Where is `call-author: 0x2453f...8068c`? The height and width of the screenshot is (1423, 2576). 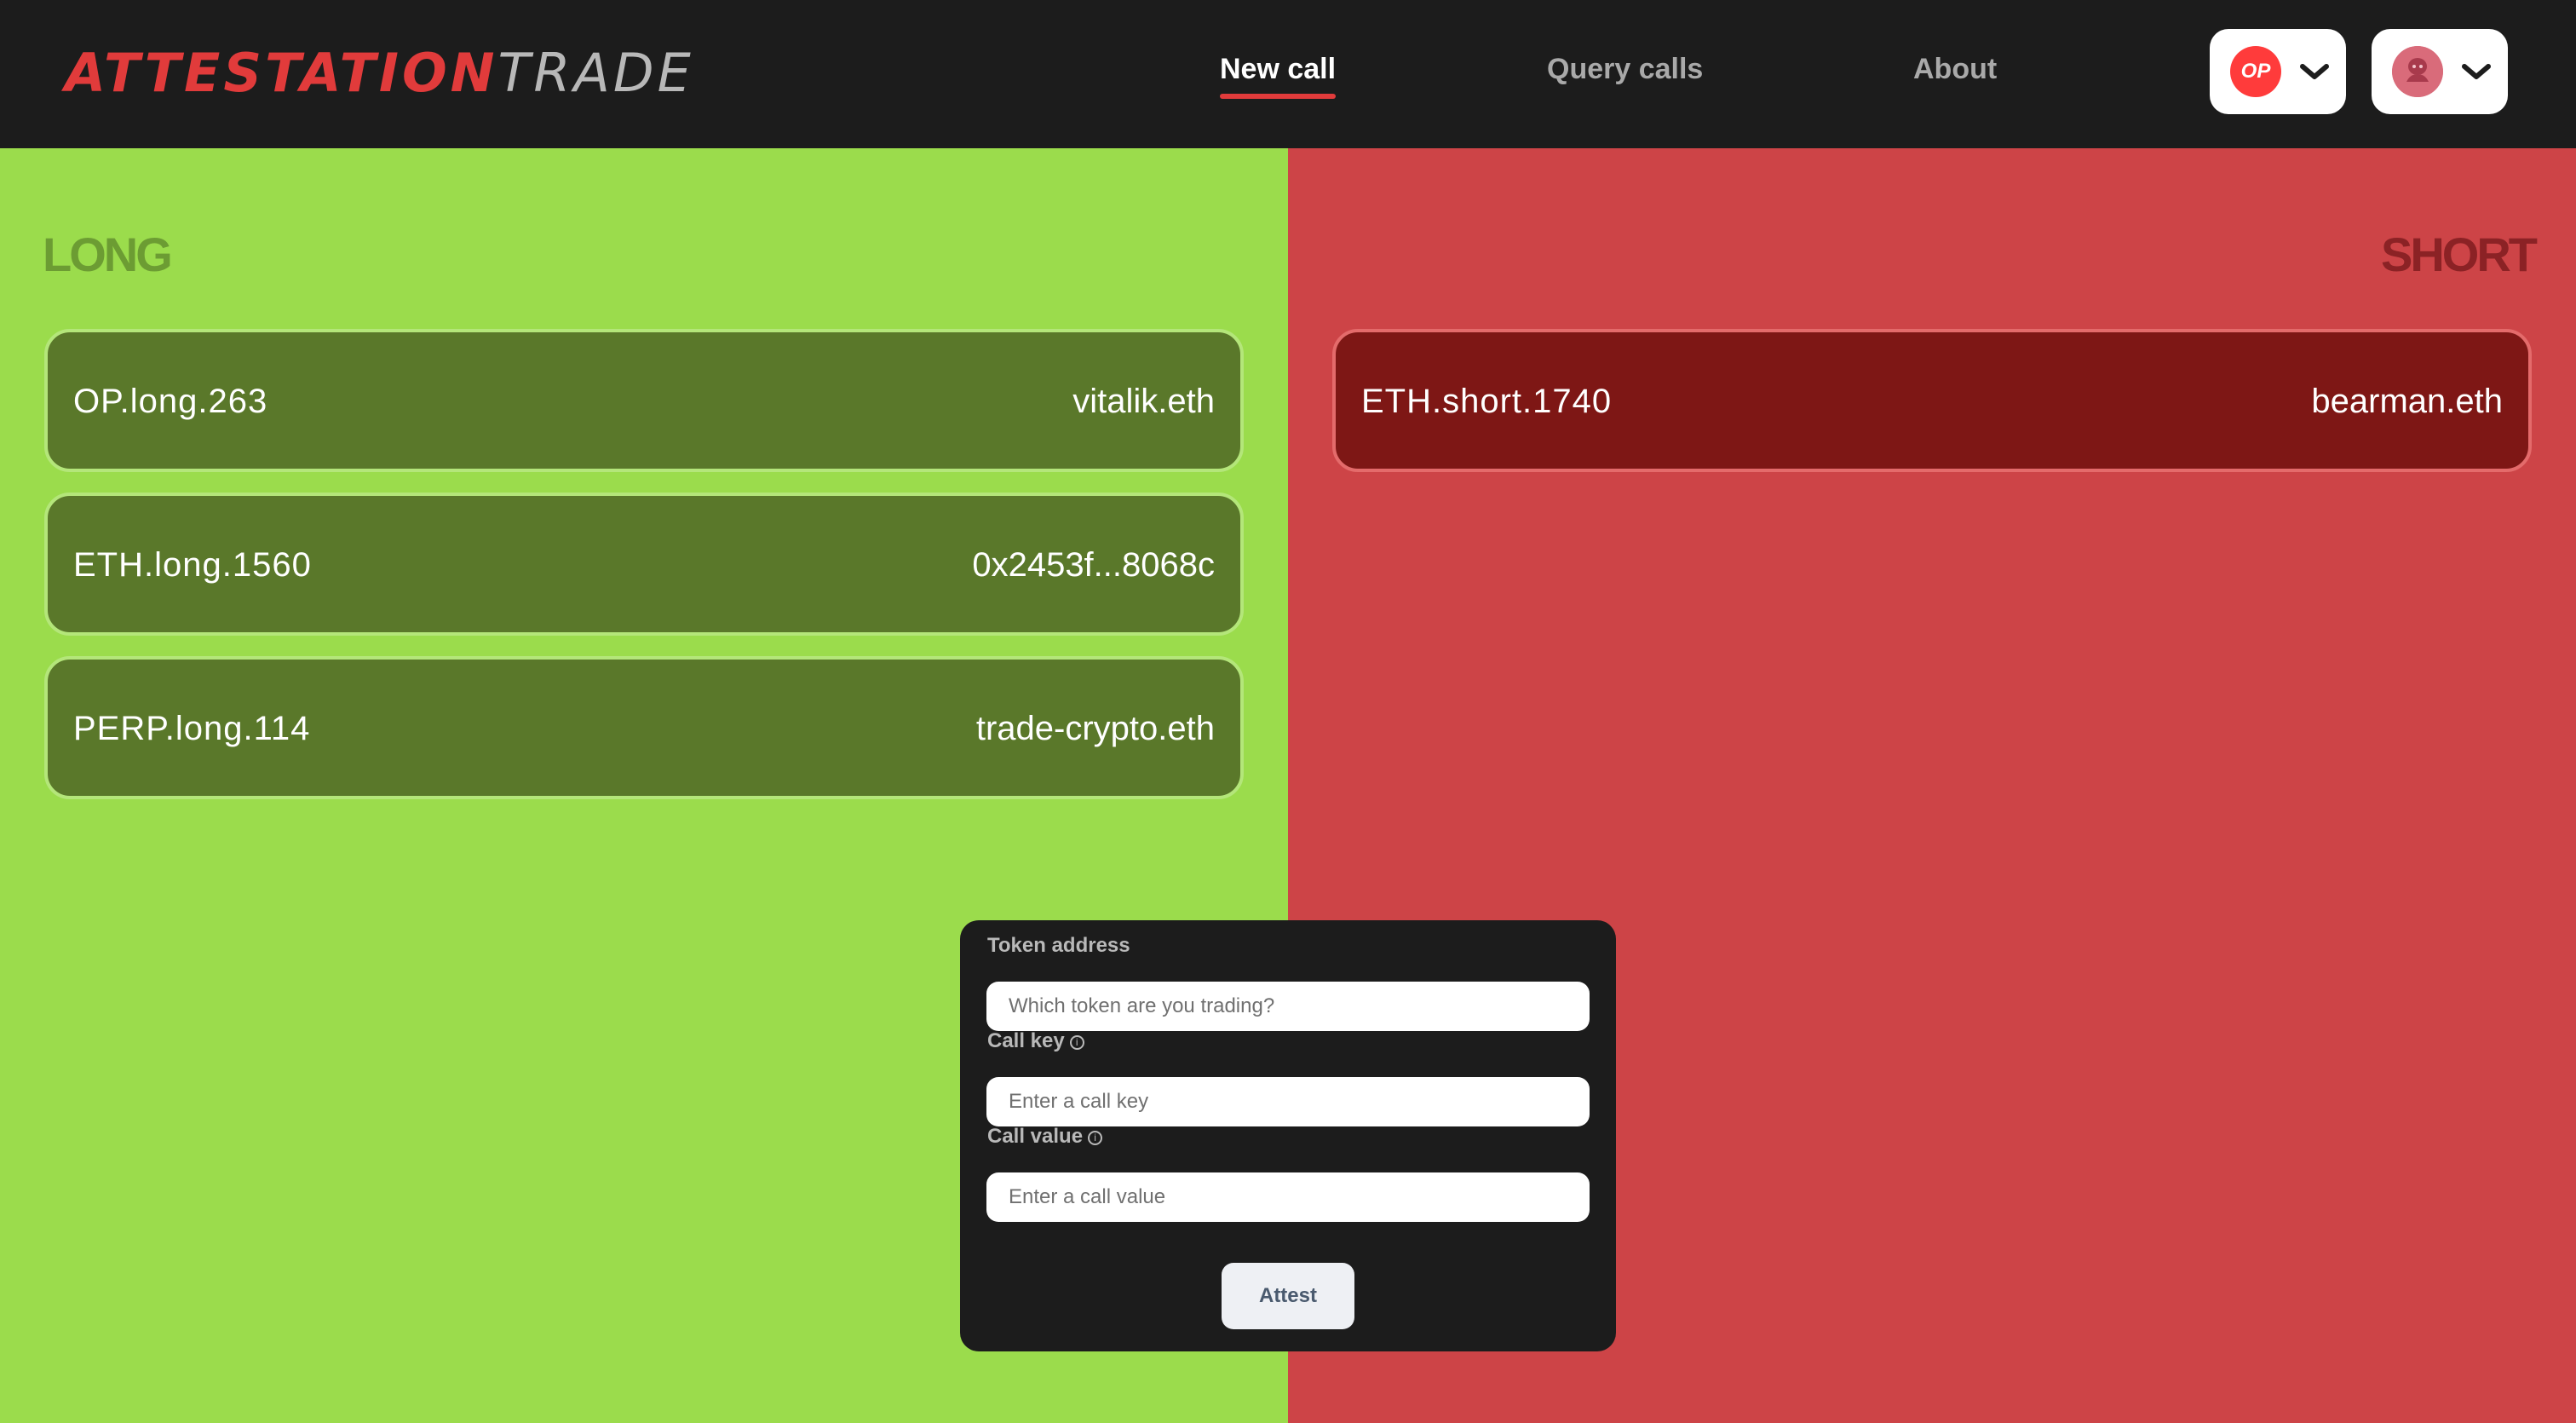 call-author: 0x2453f...8068c is located at coordinates (1094, 565).